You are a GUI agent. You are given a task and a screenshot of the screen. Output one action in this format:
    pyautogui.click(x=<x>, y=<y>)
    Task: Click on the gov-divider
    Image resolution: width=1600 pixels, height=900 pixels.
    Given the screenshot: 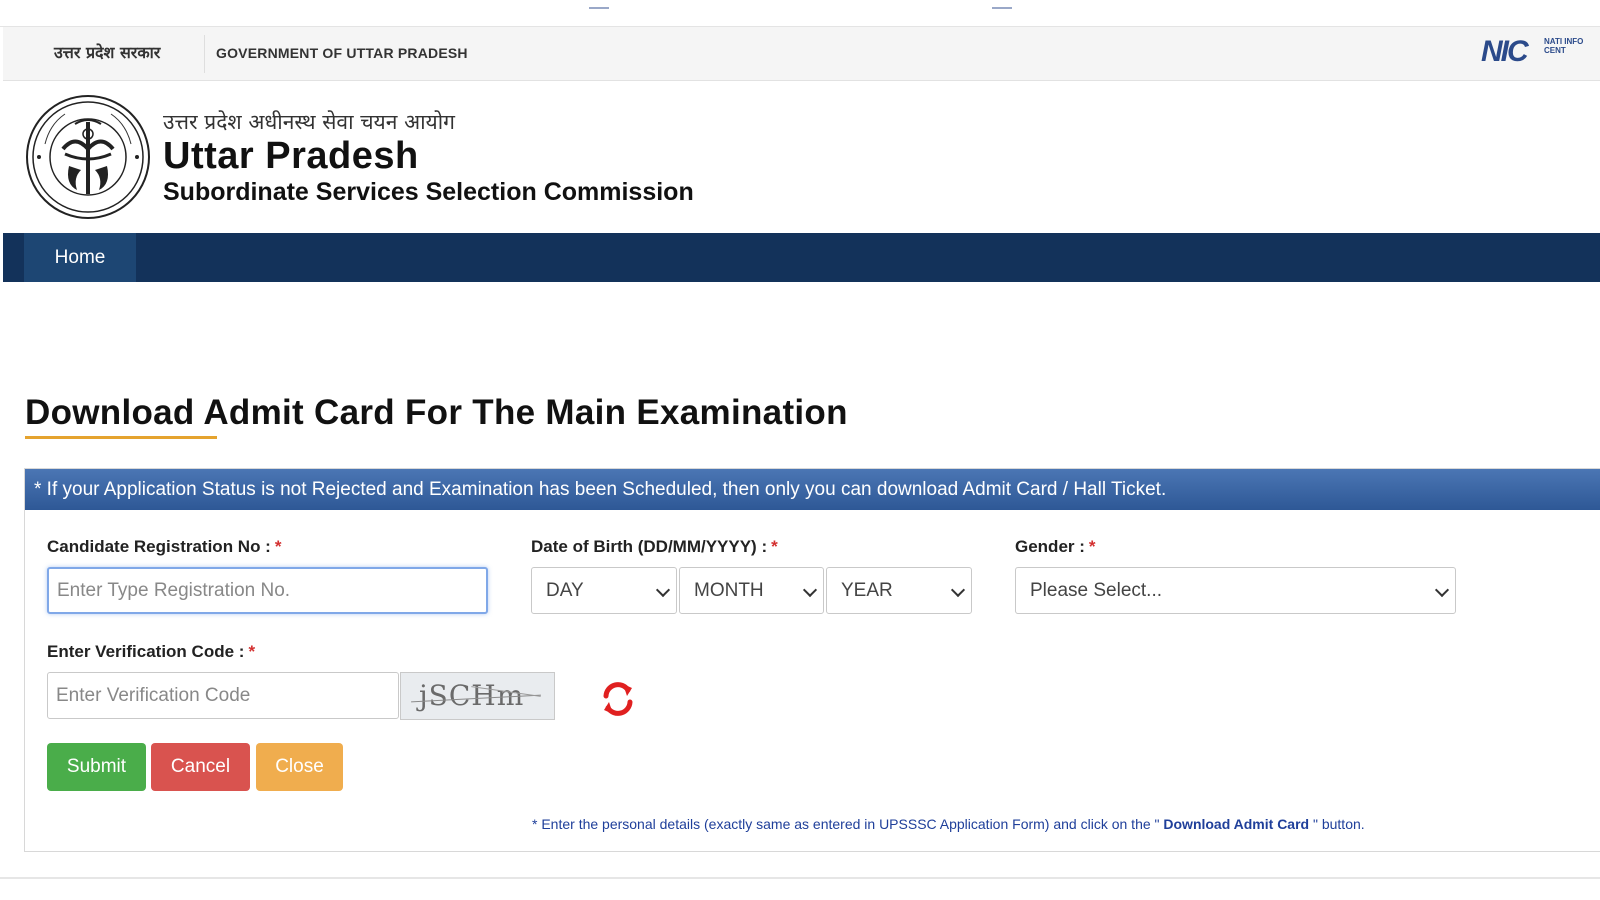 What is the action you would take?
    pyautogui.click(x=204, y=54)
    